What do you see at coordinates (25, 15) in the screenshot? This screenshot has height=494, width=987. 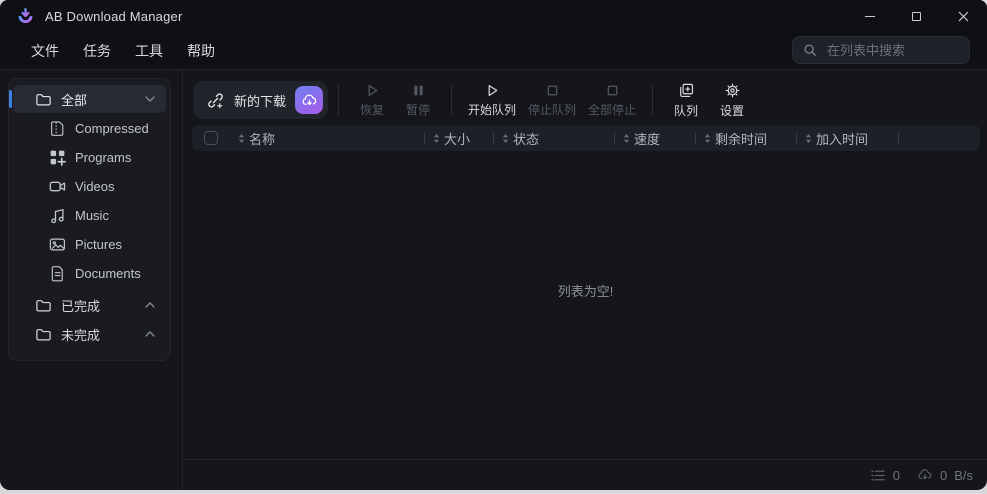 I see `app-logo-icon` at bounding box center [25, 15].